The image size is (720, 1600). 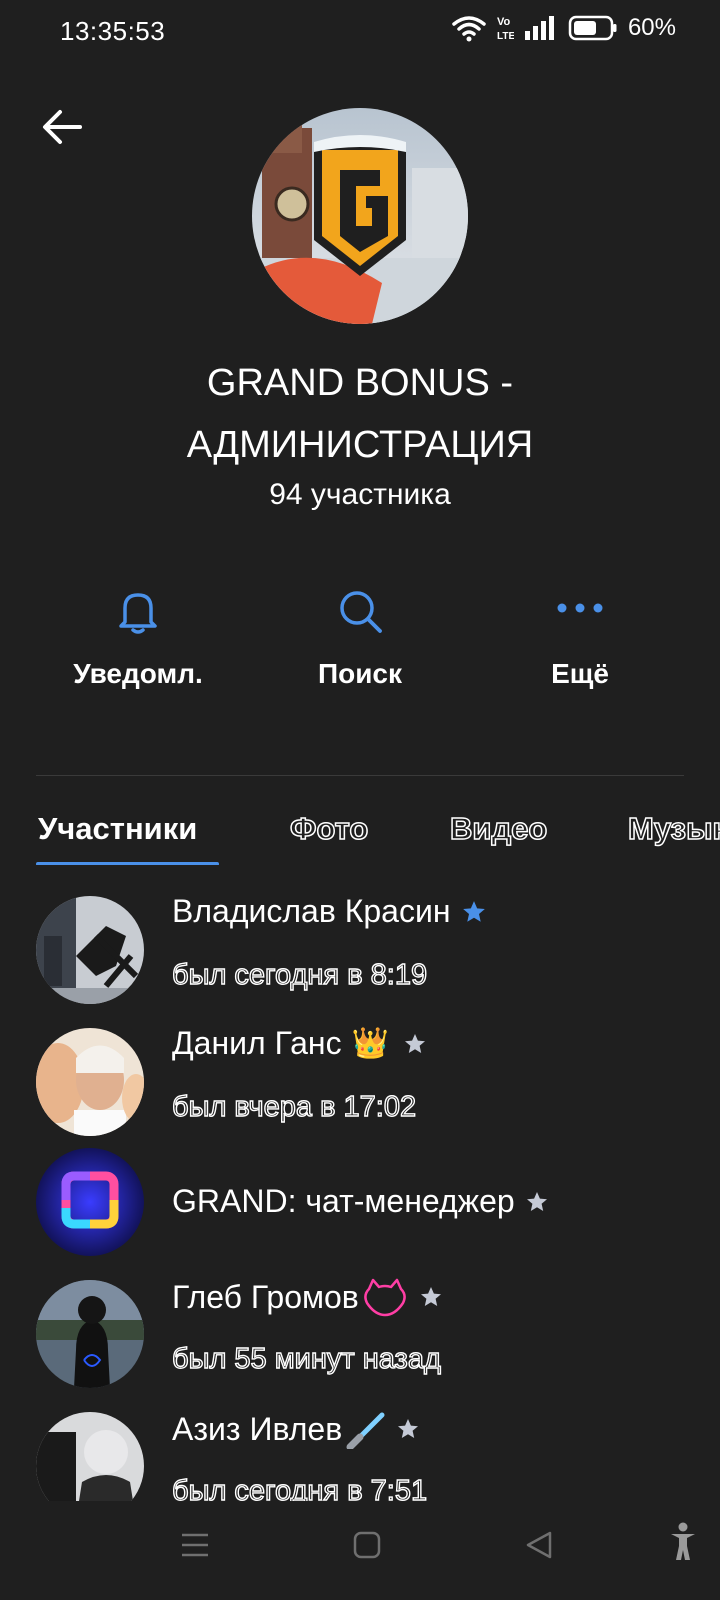 I want to click on member-name-text: GRAND: чат-менеджер, so click(x=343, y=1201).